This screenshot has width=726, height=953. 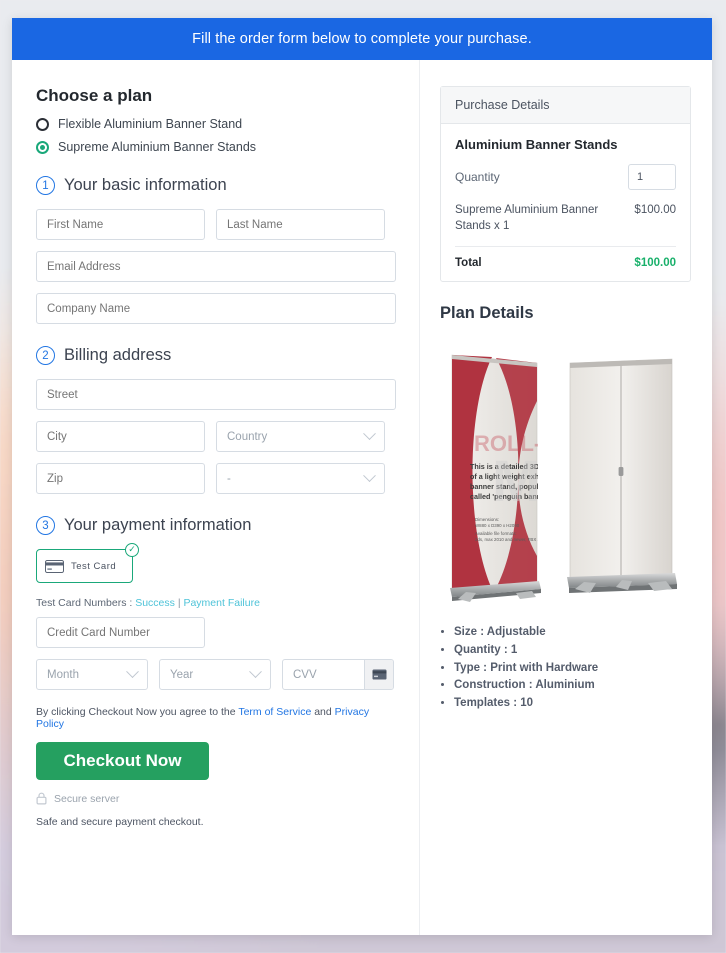 What do you see at coordinates (572, 686) in the screenshot?
I see `list-item: Construction : Aluminium` at bounding box center [572, 686].